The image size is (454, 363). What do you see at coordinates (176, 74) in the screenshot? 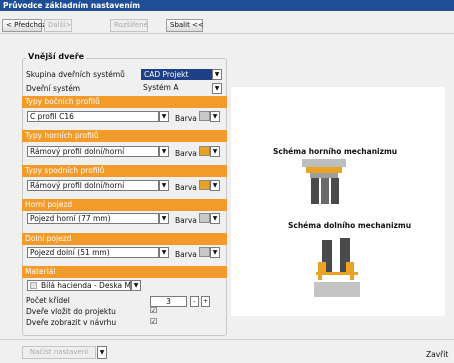
I see `system-group-select: CAD Projekt` at bounding box center [176, 74].